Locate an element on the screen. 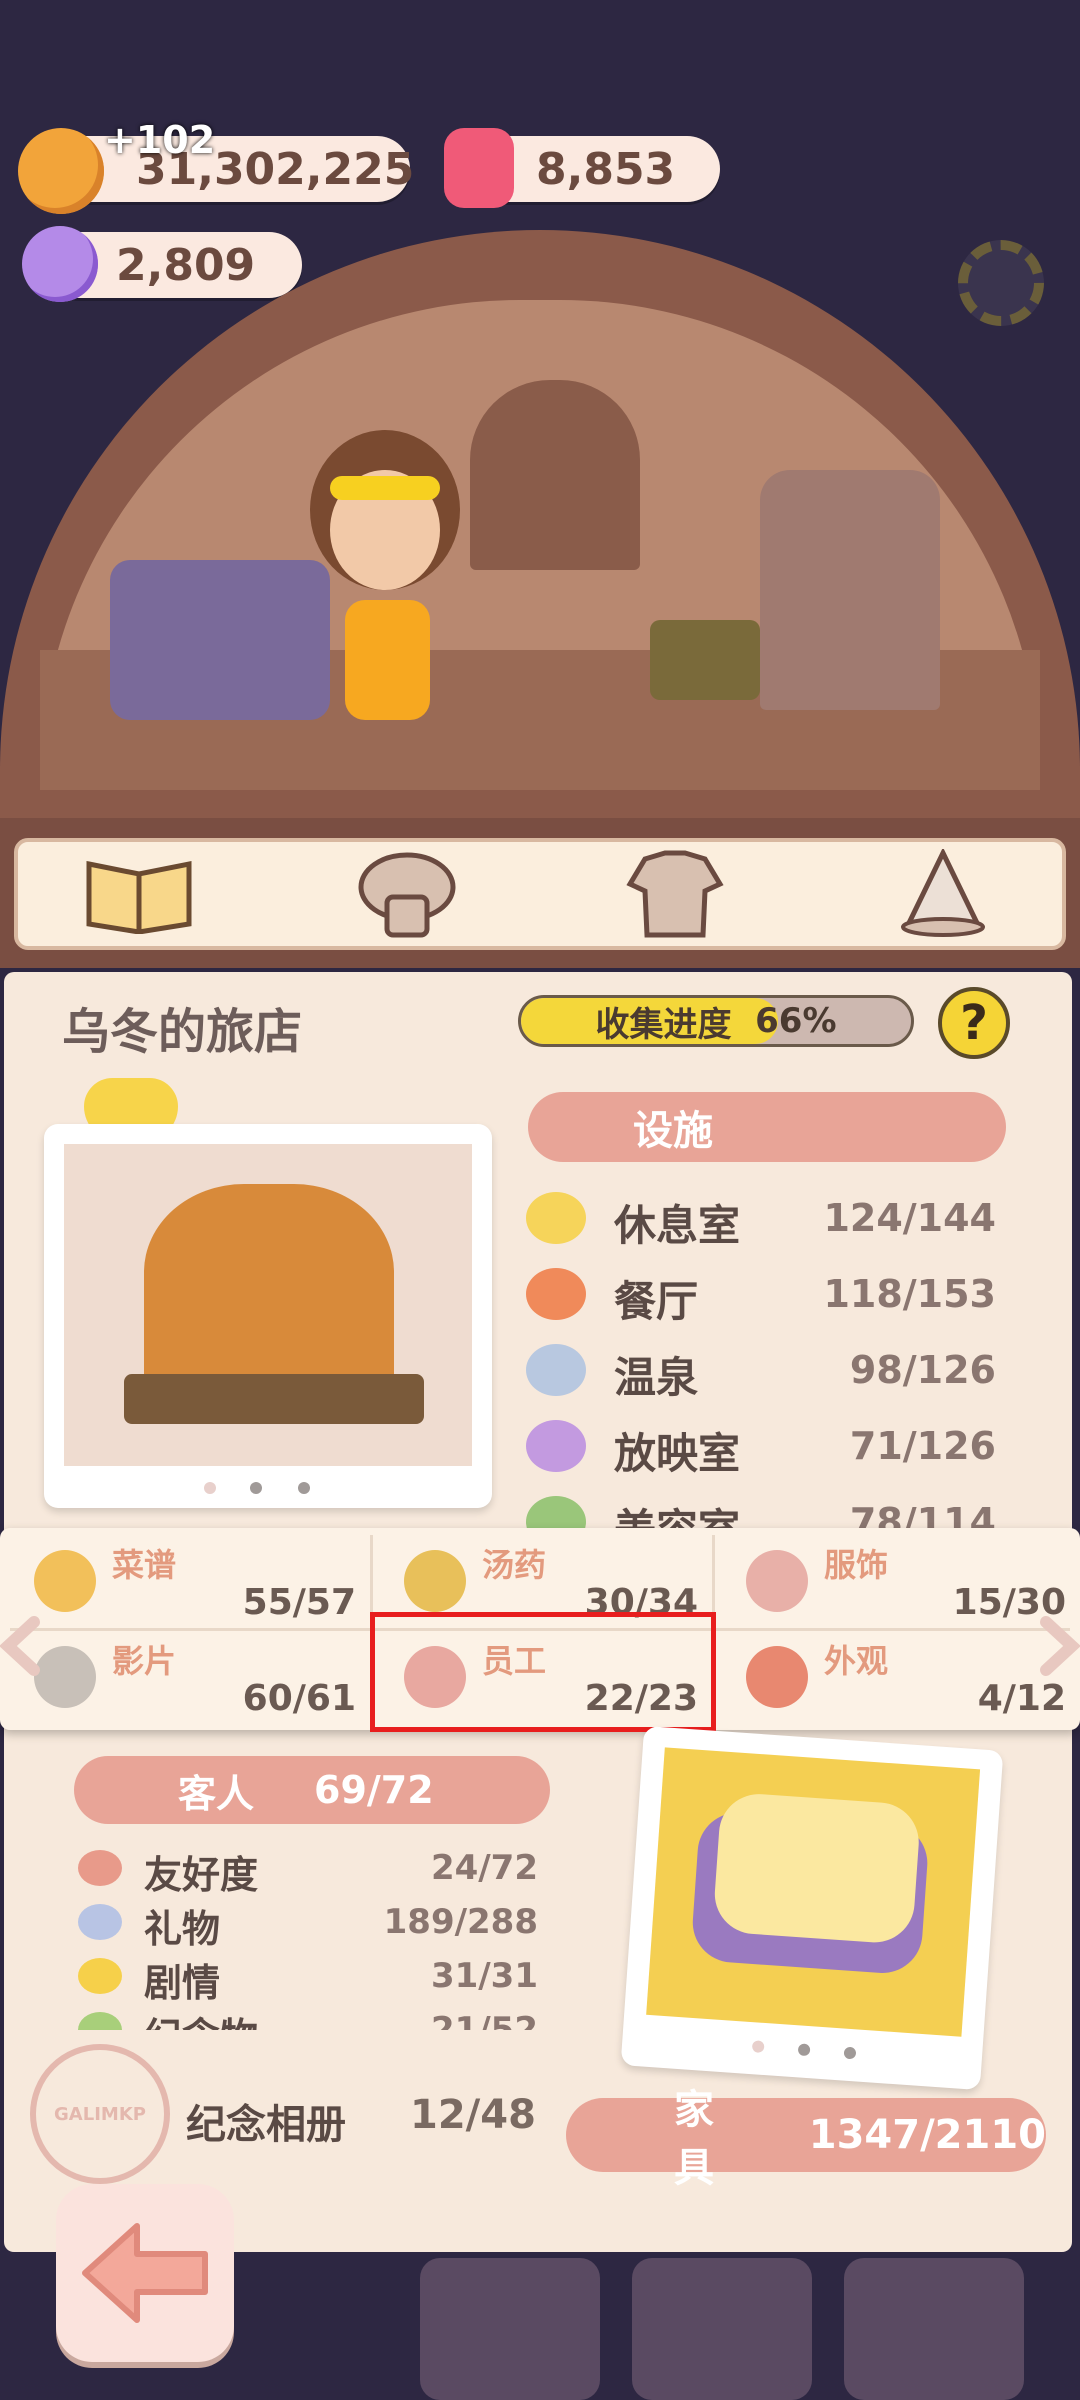  facility-row: 餐厅 118/153 is located at coordinates (761, 1294).